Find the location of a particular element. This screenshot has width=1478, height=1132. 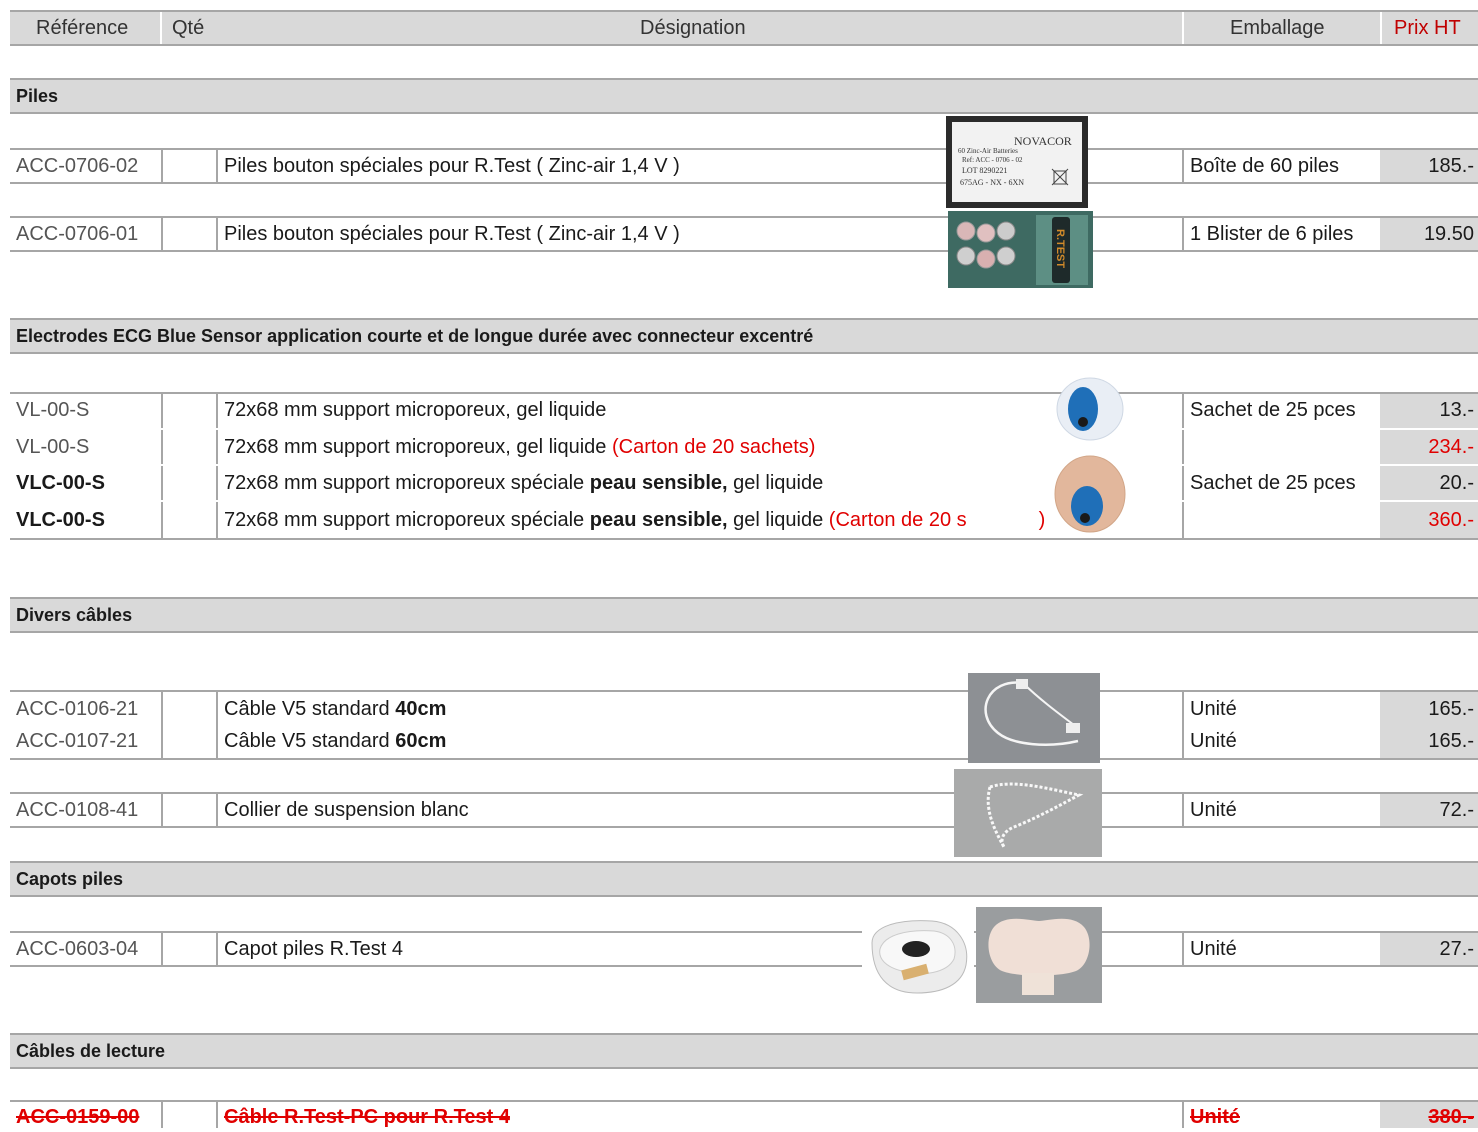

battery-cover-photo is located at coordinates (1039, 955).